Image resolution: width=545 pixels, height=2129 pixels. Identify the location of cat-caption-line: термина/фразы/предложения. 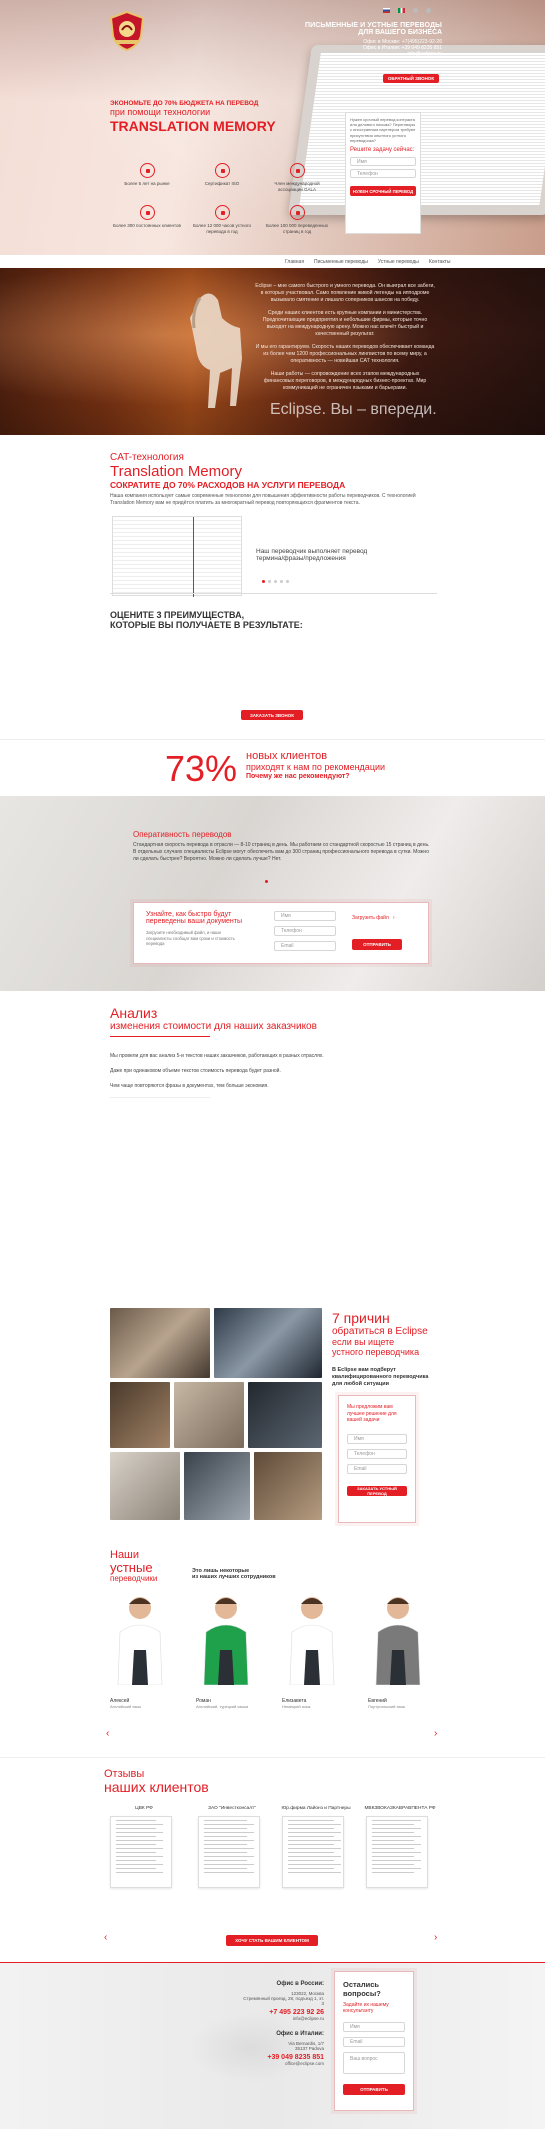
(301, 558).